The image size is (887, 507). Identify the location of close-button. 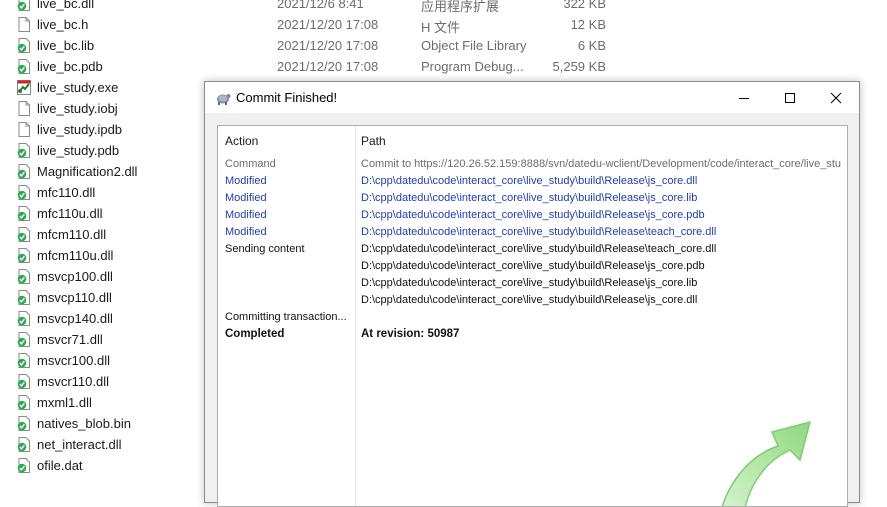
(836, 97).